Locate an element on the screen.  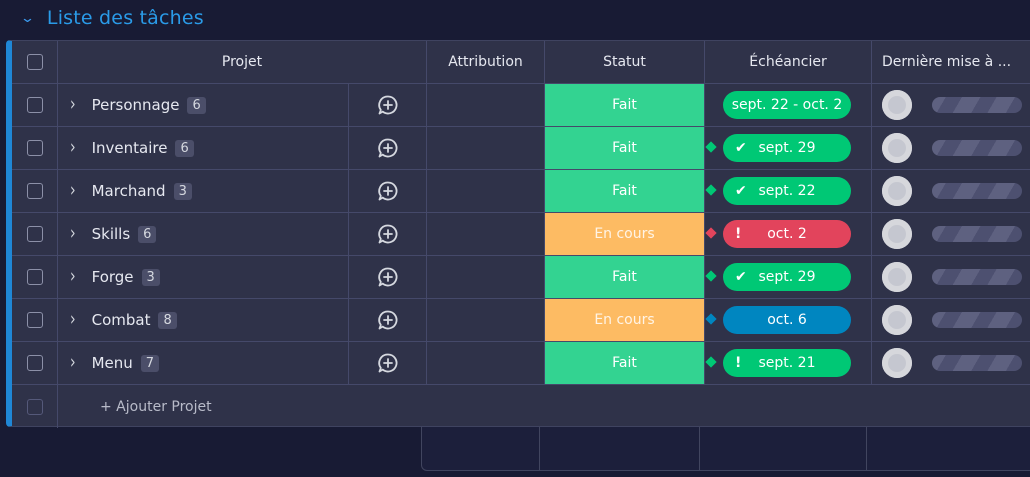
group-title: Liste des tâches is located at coordinates (125, 18).